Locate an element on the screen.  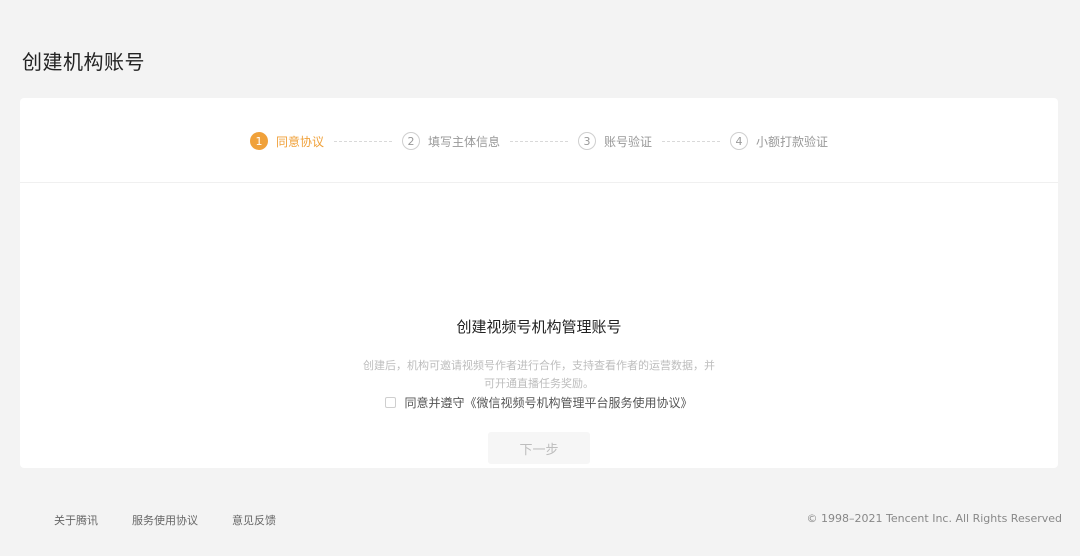
step-number: 1 is located at coordinates (258, 141).